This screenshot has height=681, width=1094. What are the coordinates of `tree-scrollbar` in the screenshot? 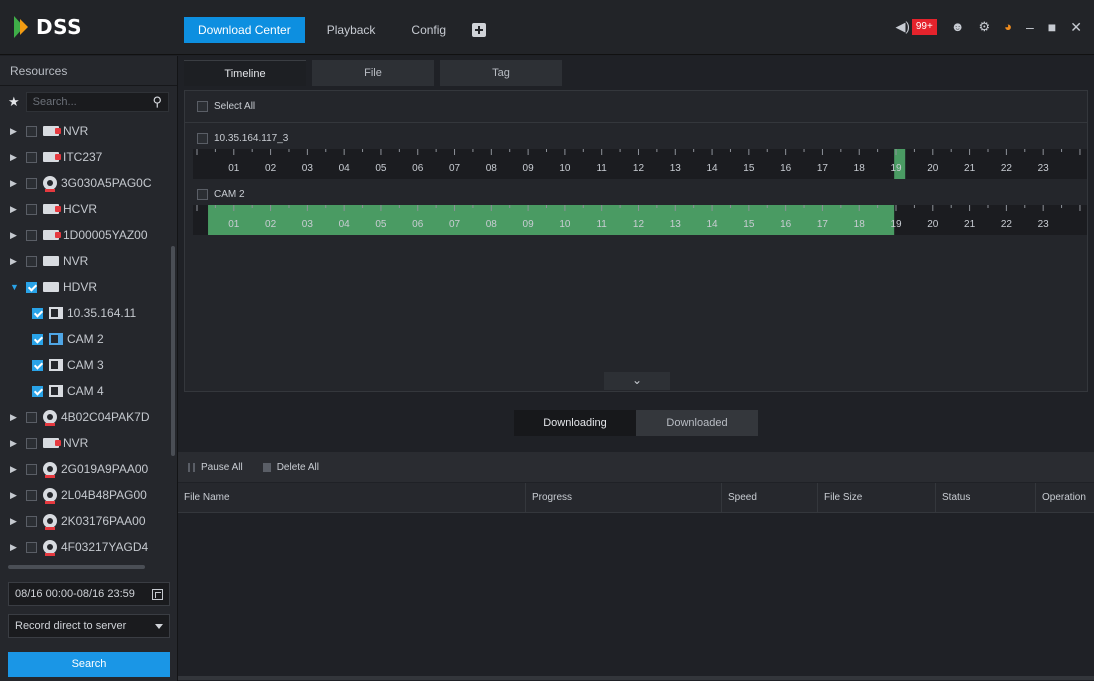 It's located at (173, 351).